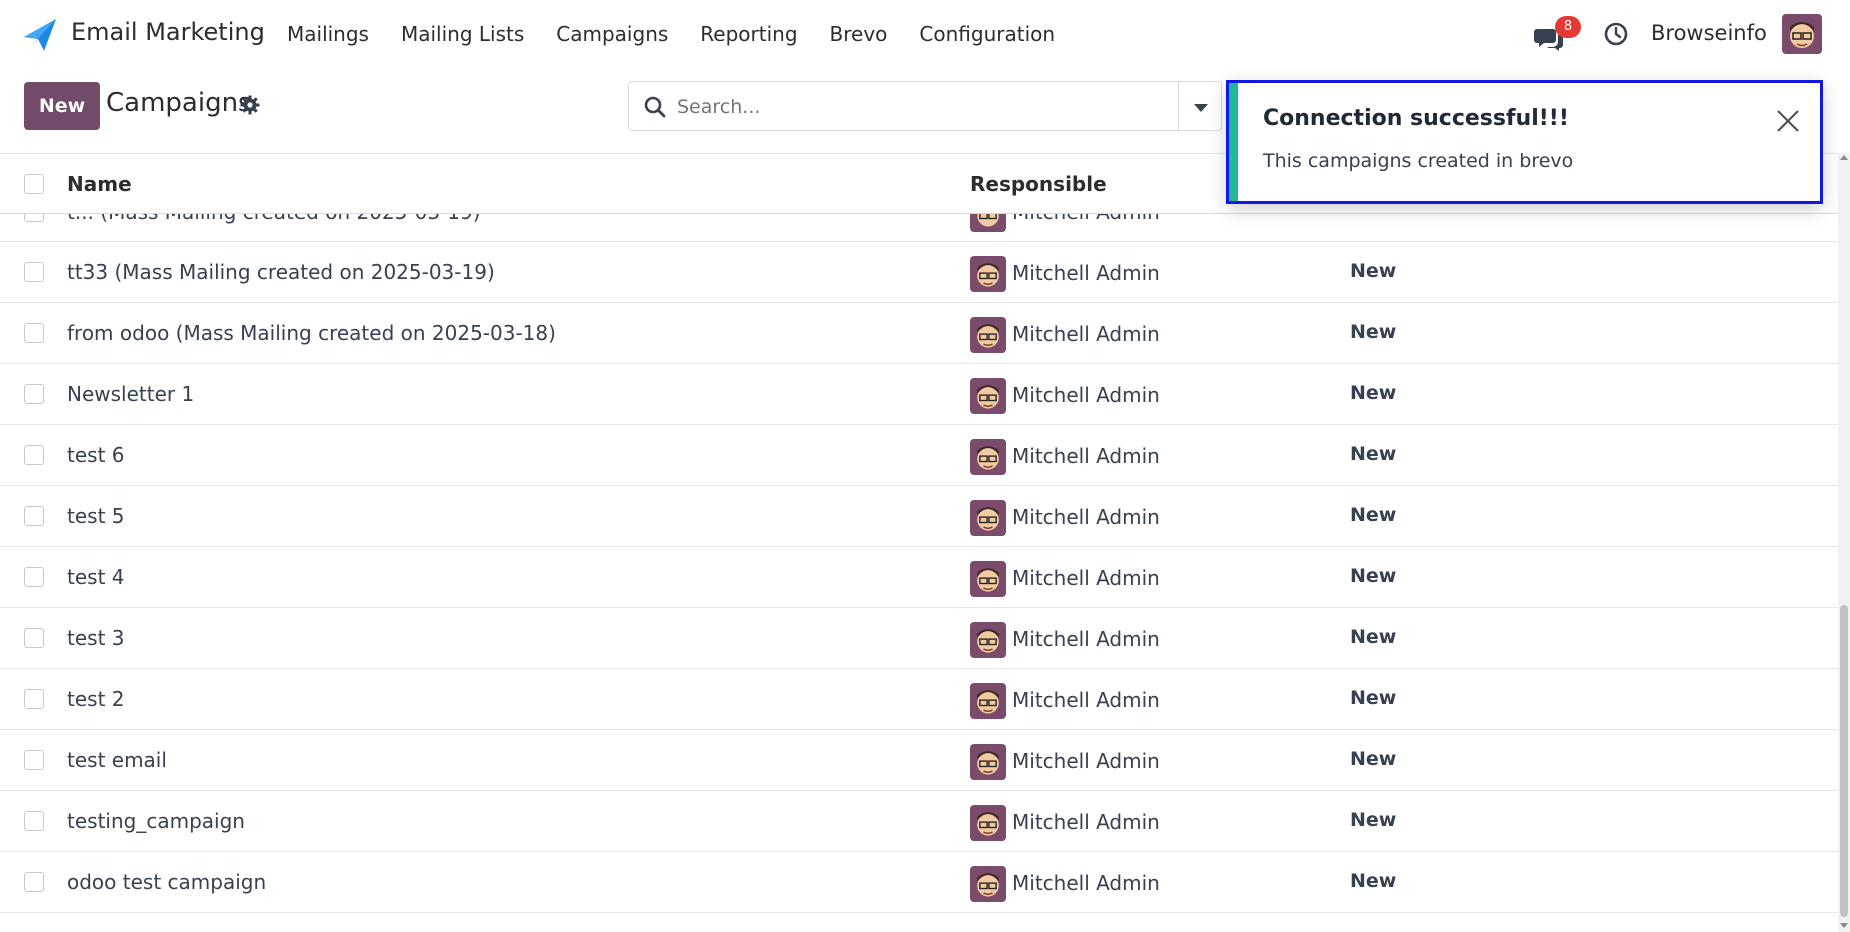 The image size is (1850, 932). What do you see at coordinates (919, 760) in the screenshot?
I see `table-row: test email Mitchell Admin New` at bounding box center [919, 760].